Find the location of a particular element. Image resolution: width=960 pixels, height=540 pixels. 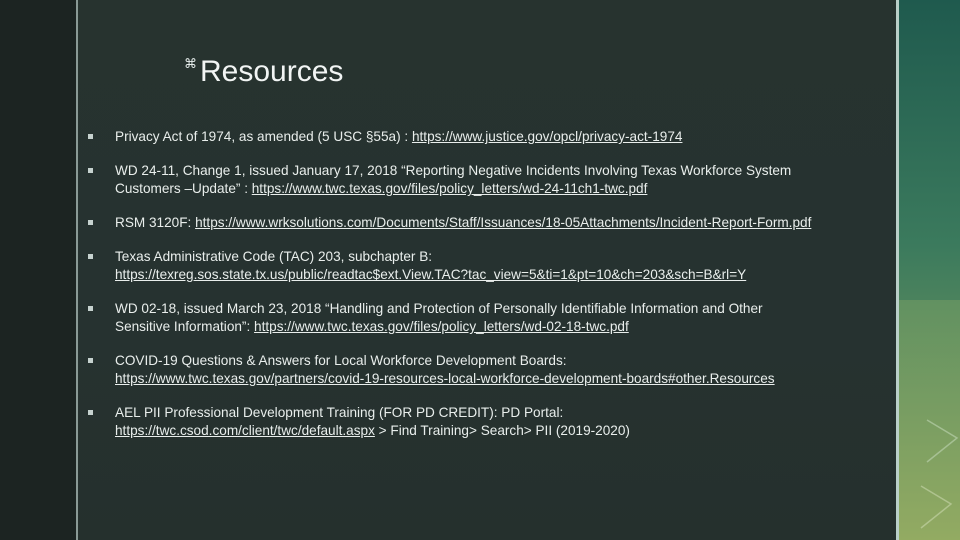

z-icon: ⌘ is located at coordinates (190, 64).